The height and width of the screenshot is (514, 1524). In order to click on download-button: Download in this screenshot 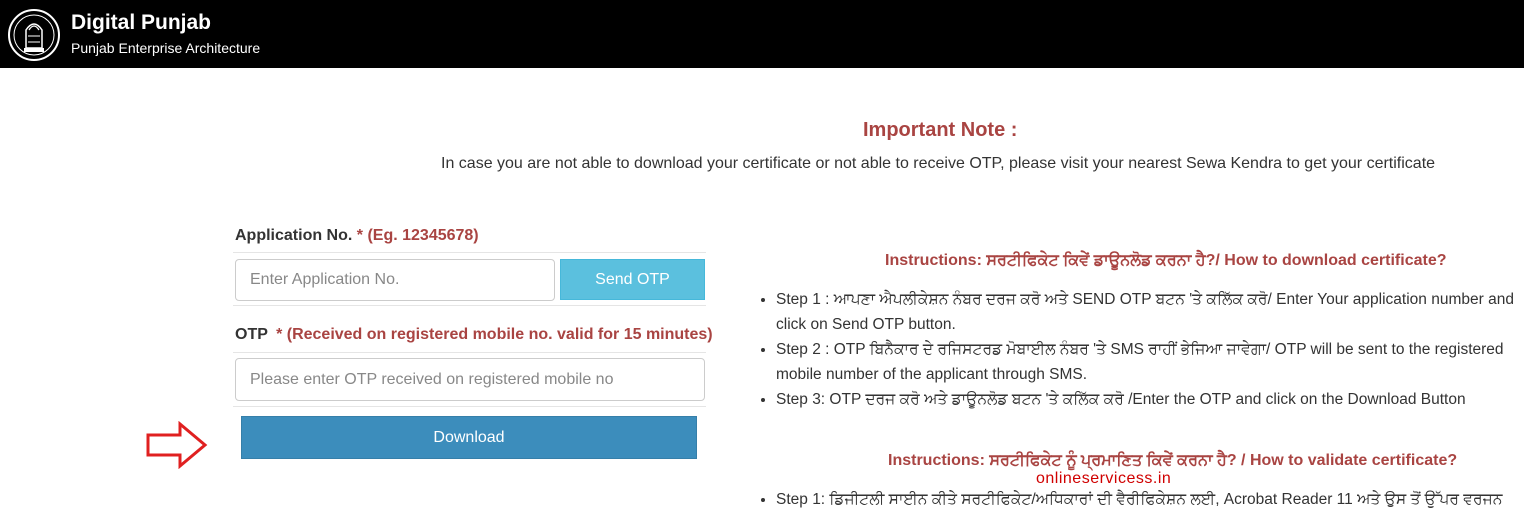, I will do `click(469, 437)`.